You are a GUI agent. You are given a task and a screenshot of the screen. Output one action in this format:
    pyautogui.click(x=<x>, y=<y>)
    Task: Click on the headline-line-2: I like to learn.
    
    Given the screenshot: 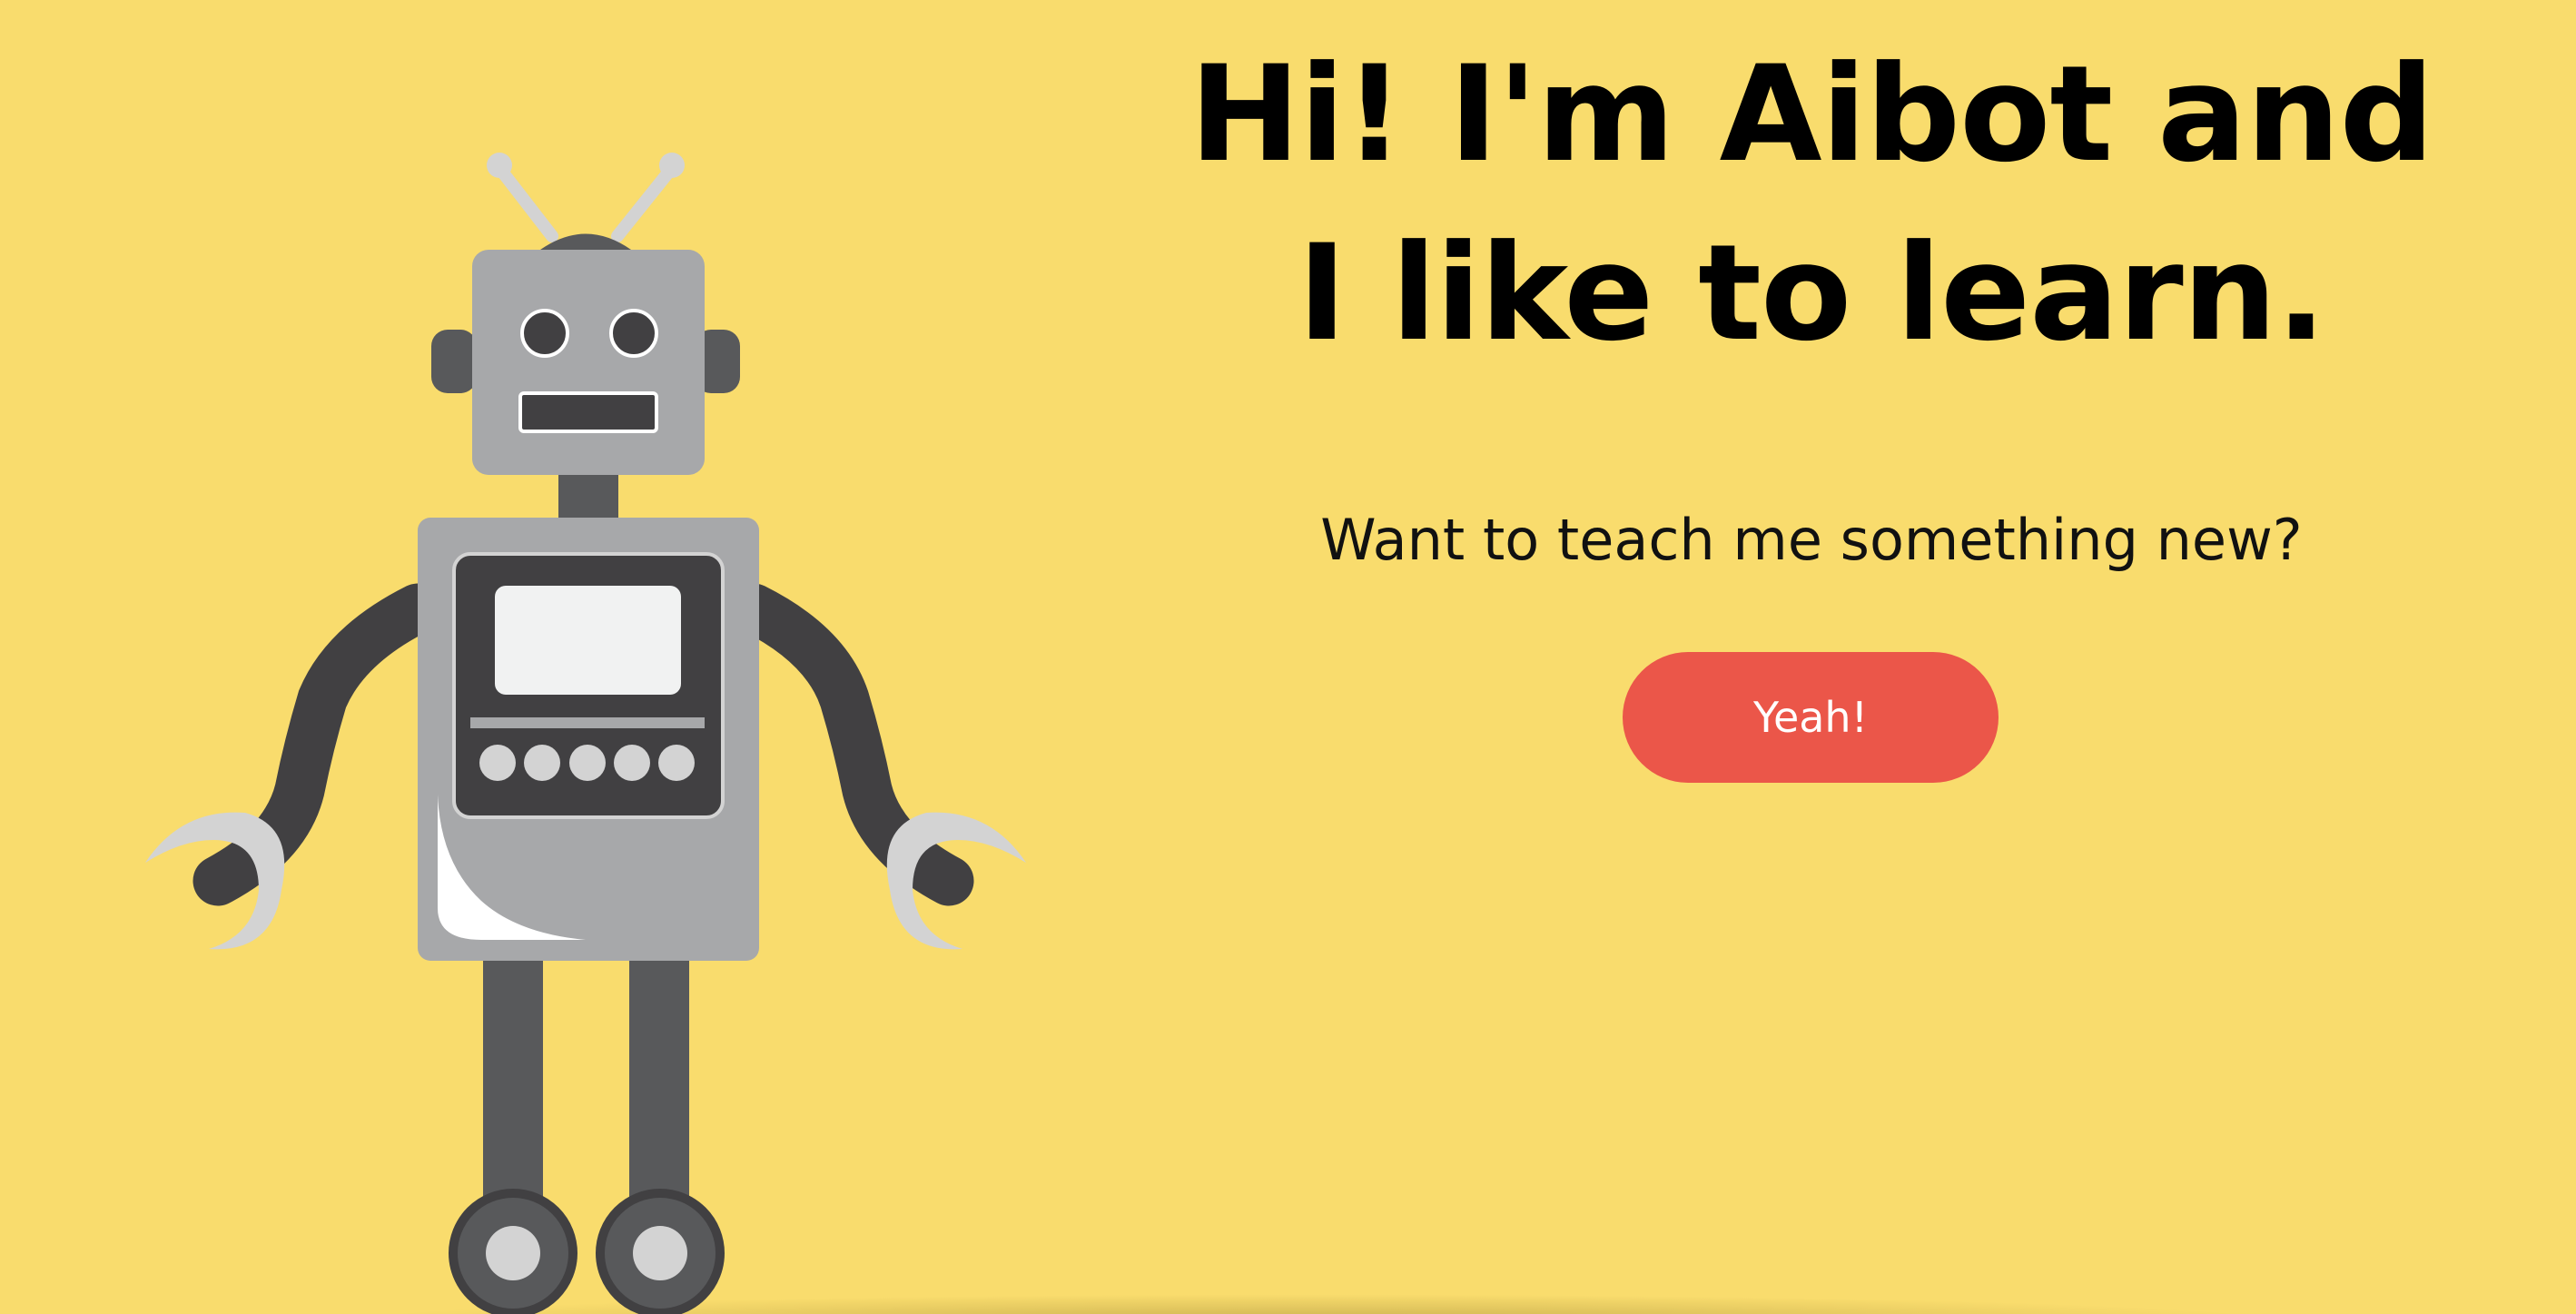 What is the action you would take?
    pyautogui.click(x=1811, y=293)
    